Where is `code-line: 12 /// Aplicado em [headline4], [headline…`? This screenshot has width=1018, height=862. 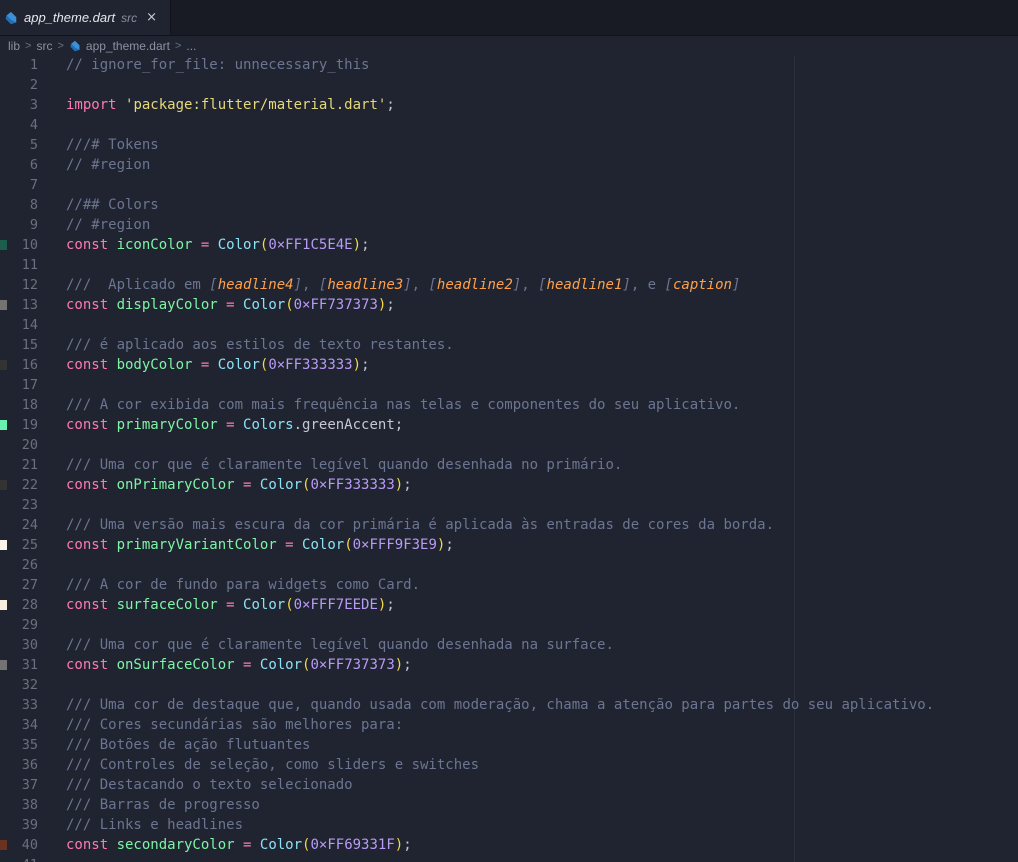
code-line: 12 /// Aplicado em [headline4], [headline… is located at coordinates (509, 285).